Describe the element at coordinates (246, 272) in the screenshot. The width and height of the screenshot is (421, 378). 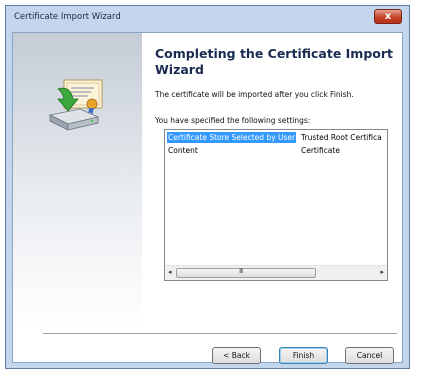
I see `scrollbar-thumb: III` at that location.